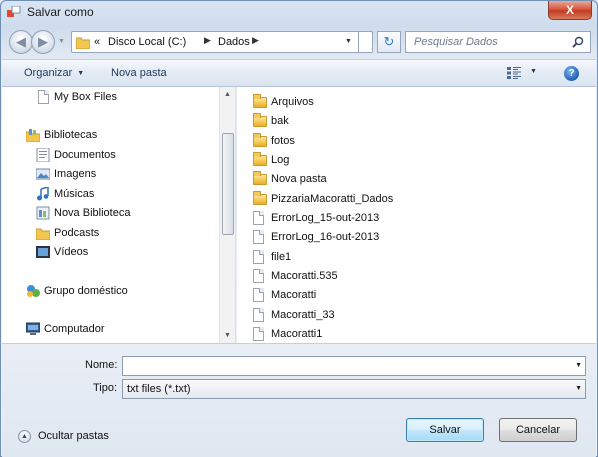  What do you see at coordinates (111, 135) in the screenshot?
I see `nav-item-bibliotecas: Bibliotecas` at bounding box center [111, 135].